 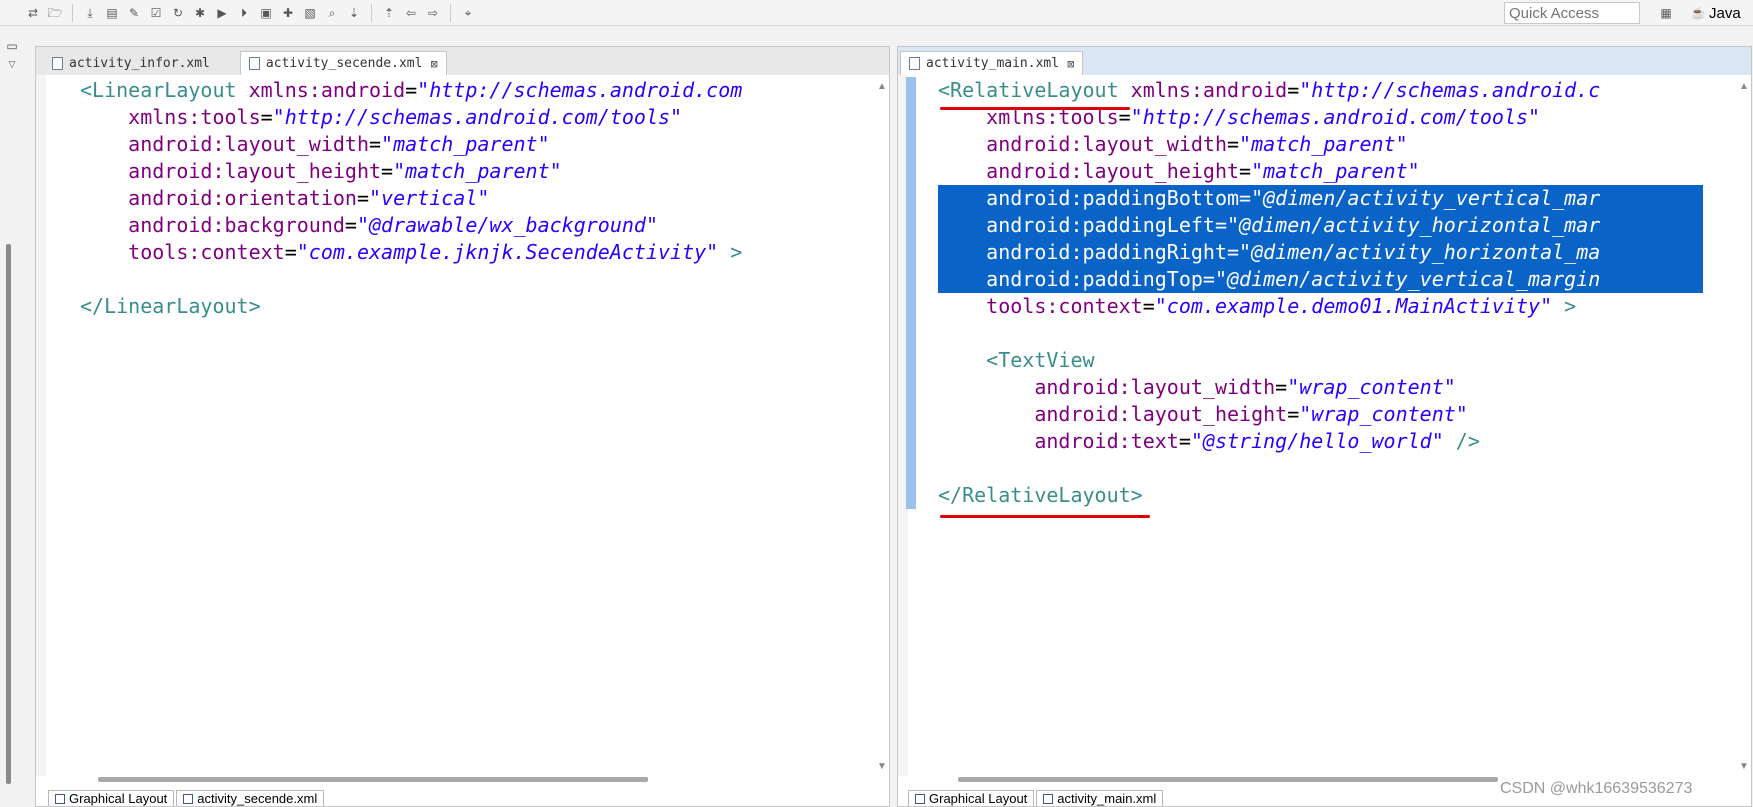 I want to click on code-line: android:text="@string/hello_world" />, so click(x=1320, y=441).